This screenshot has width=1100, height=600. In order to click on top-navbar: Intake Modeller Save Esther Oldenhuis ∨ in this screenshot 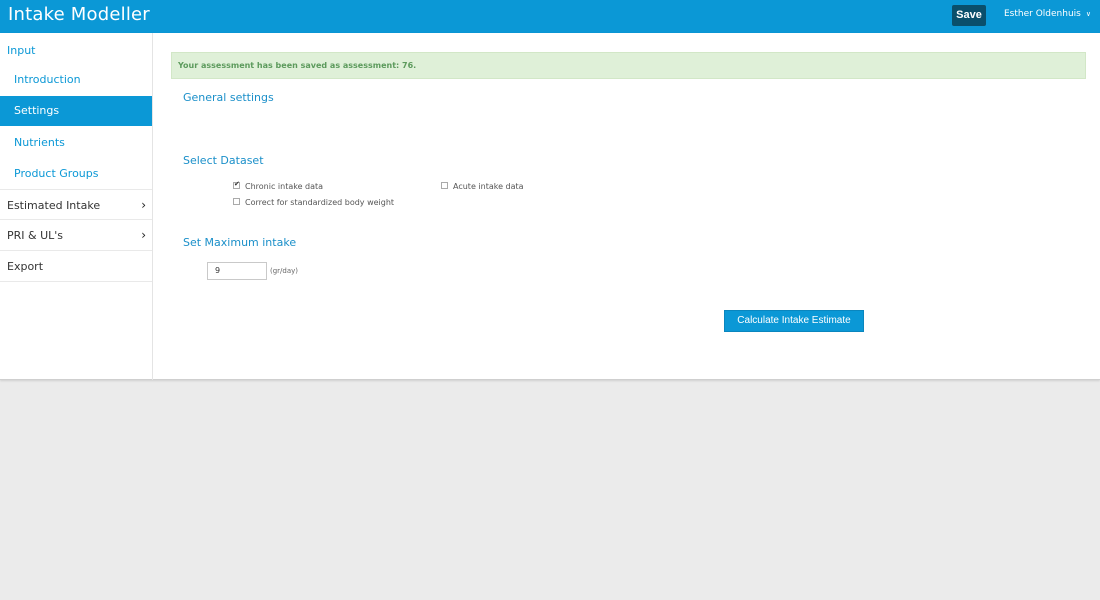, I will do `click(550, 16)`.